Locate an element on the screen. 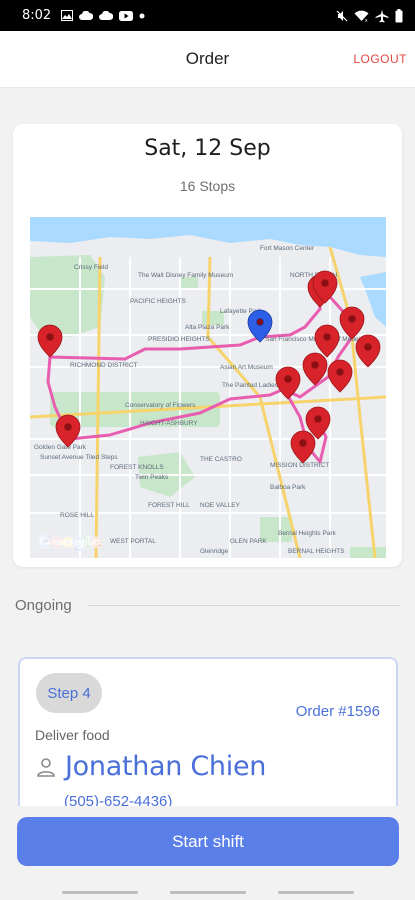  youtube-icon is located at coordinates (126, 15).